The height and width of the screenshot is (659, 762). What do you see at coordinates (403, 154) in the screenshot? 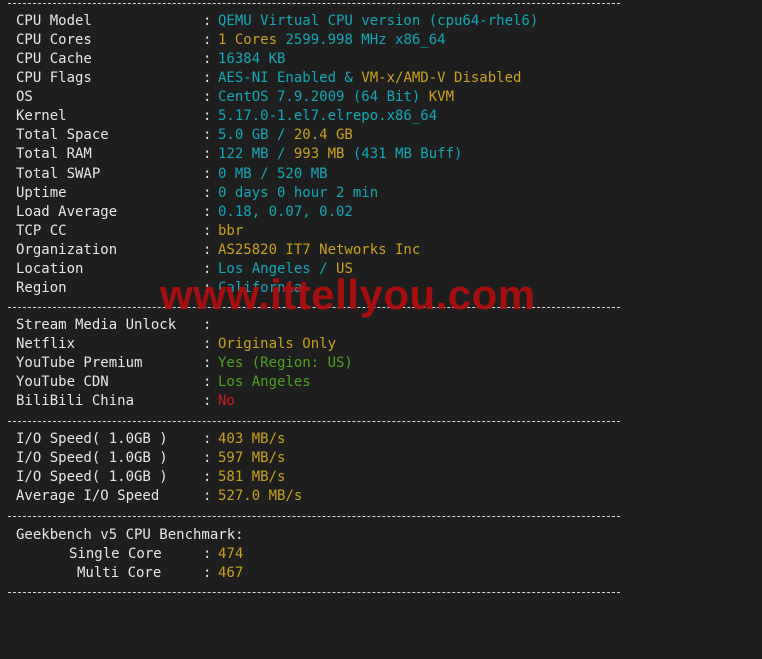
I see `value-segment: (431 MB Buff)` at bounding box center [403, 154].